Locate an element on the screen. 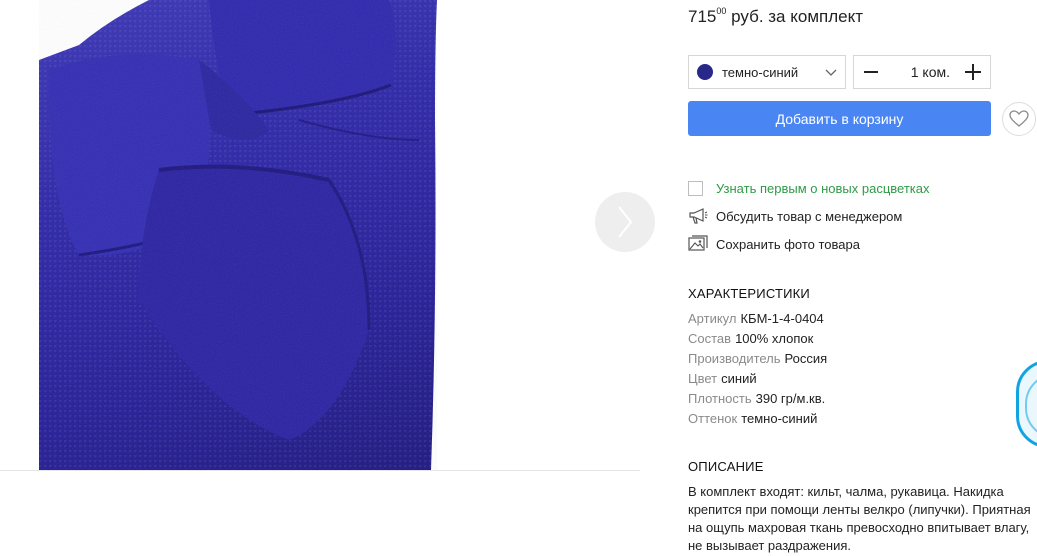 The width and height of the screenshot is (1037, 556). chevron-right-icon is located at coordinates (625, 222).